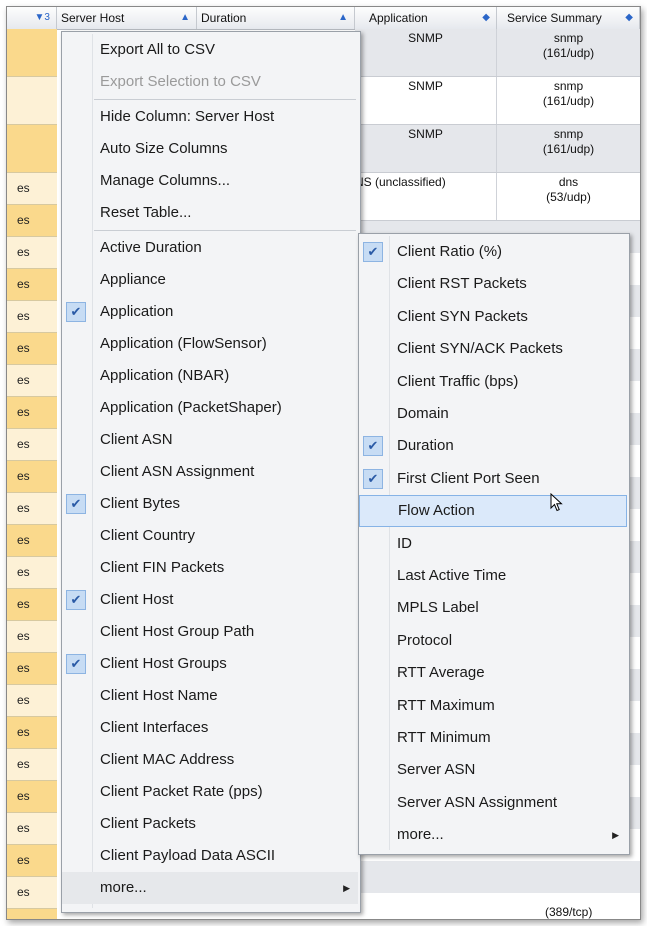  Describe the element at coordinates (177, 631) in the screenshot. I see `menu-item-label: Client Host Group Path` at that location.